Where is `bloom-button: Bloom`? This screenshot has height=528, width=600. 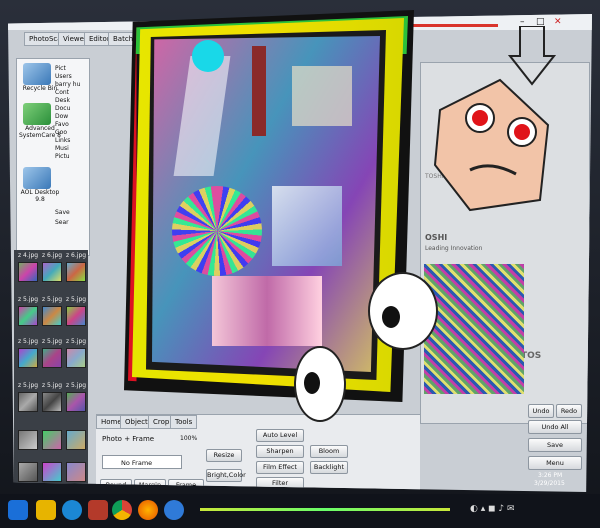
bloom-button: Bloom is located at coordinates (329, 451).